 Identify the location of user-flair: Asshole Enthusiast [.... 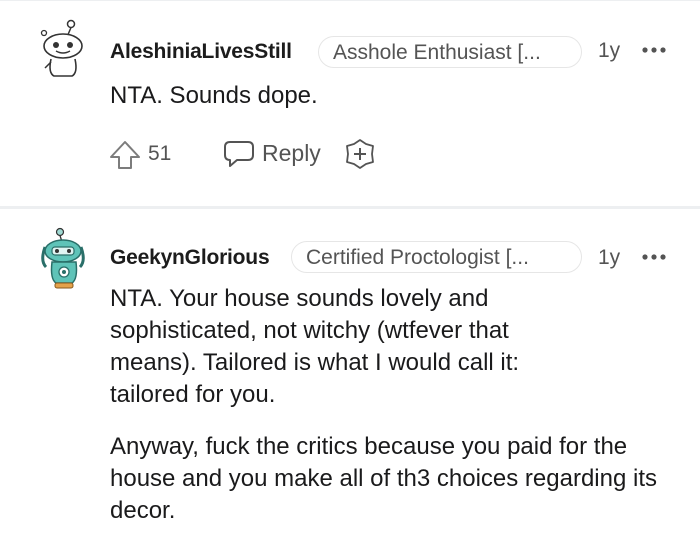
(450, 52).